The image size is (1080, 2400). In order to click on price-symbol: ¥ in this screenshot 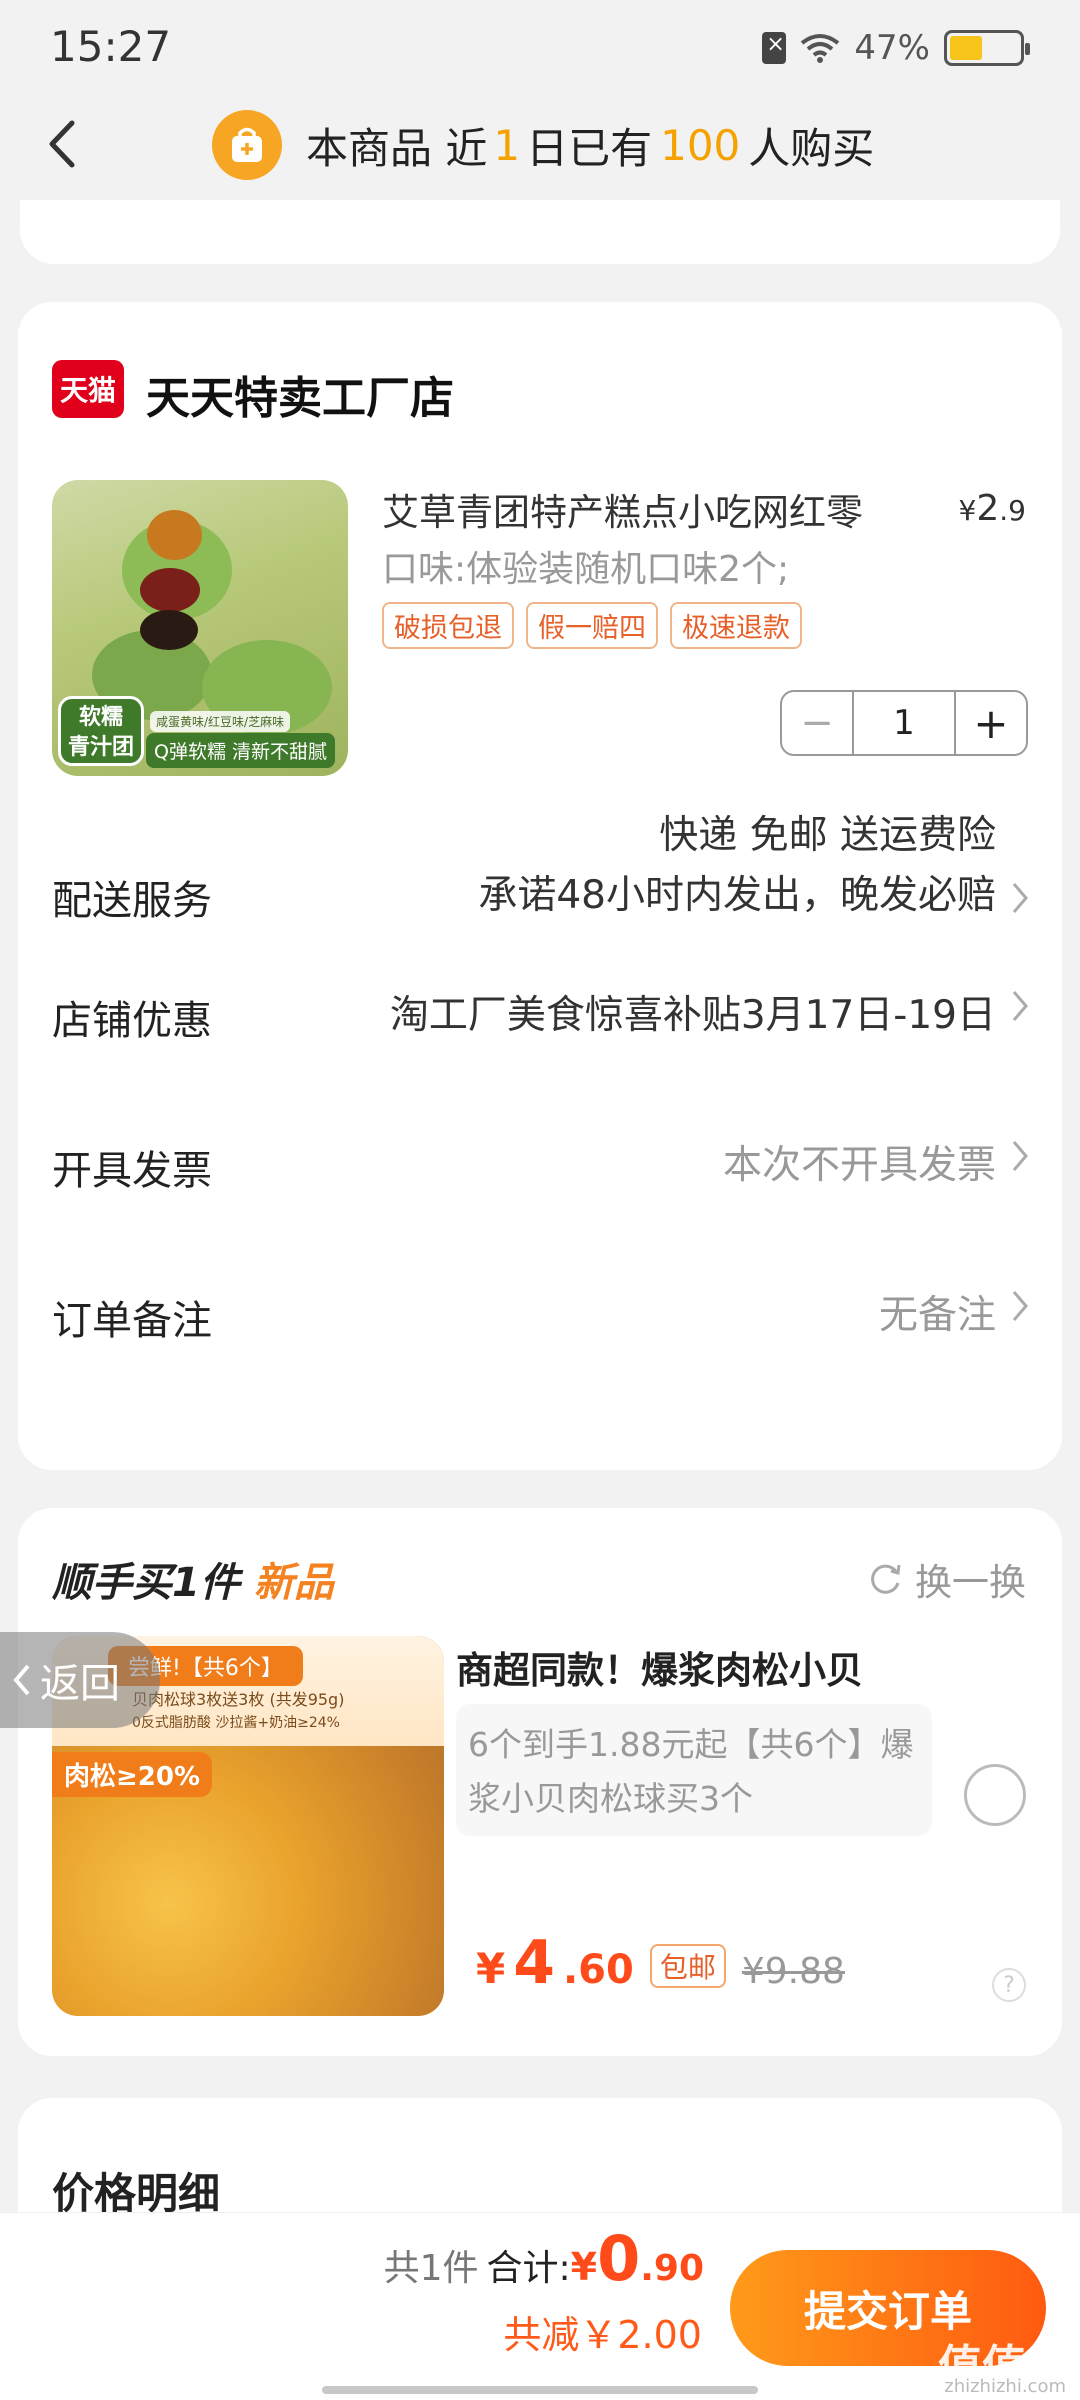, I will do `click(967, 510)`.